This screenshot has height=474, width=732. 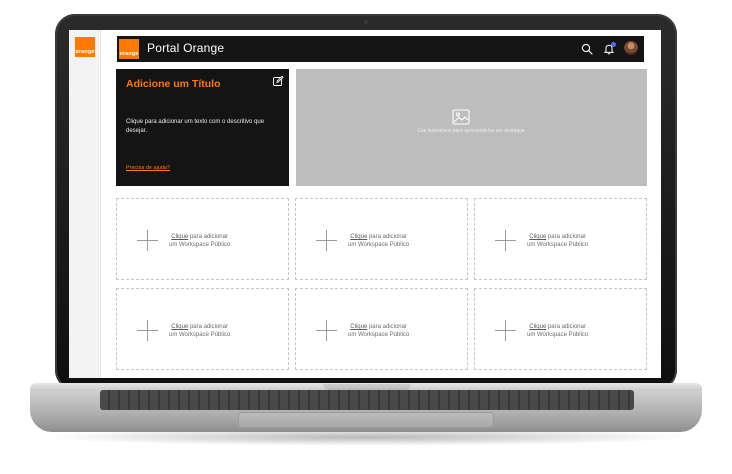 I want to click on help-link: Precisa de ajuda?, so click(x=148, y=168).